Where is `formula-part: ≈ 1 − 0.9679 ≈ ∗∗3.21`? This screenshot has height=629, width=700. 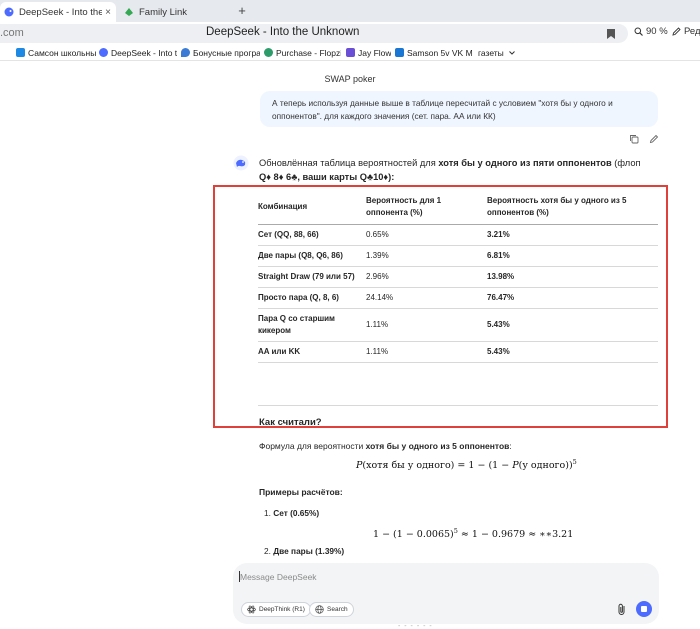
formula-part: ≈ 1 − 0.9679 ≈ ∗∗3.21 is located at coordinates (515, 534).